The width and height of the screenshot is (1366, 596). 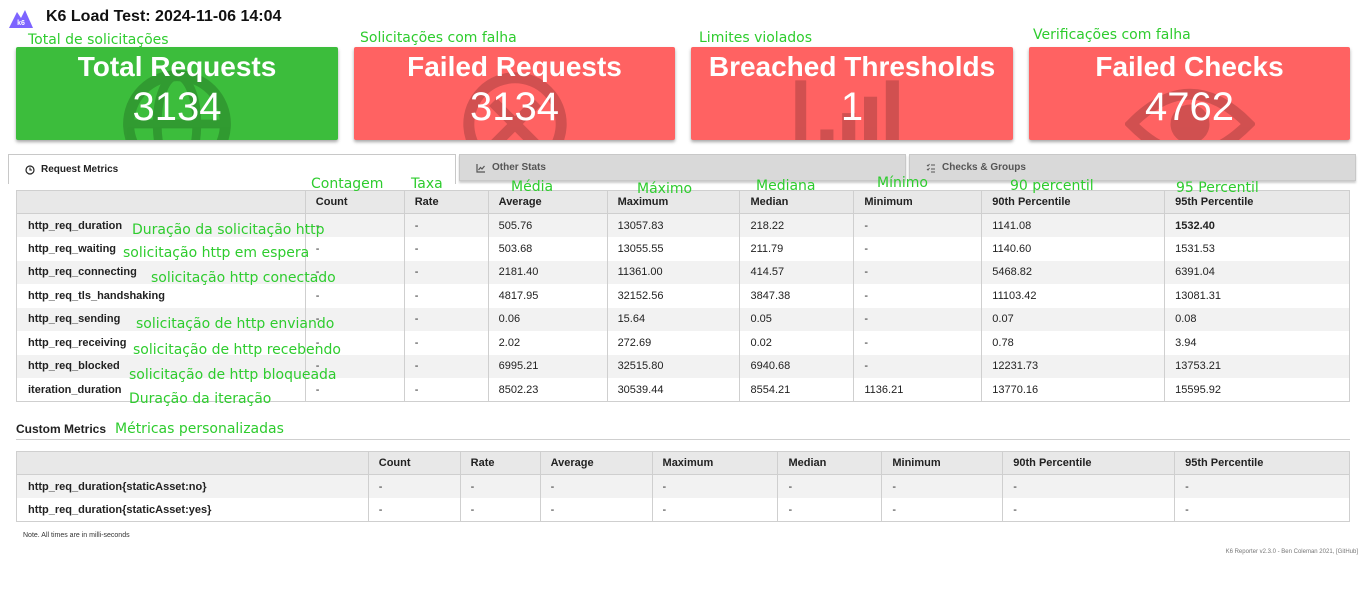 What do you see at coordinates (200, 399) in the screenshot?
I see `overlay-row-iteration: Duração da iteração` at bounding box center [200, 399].